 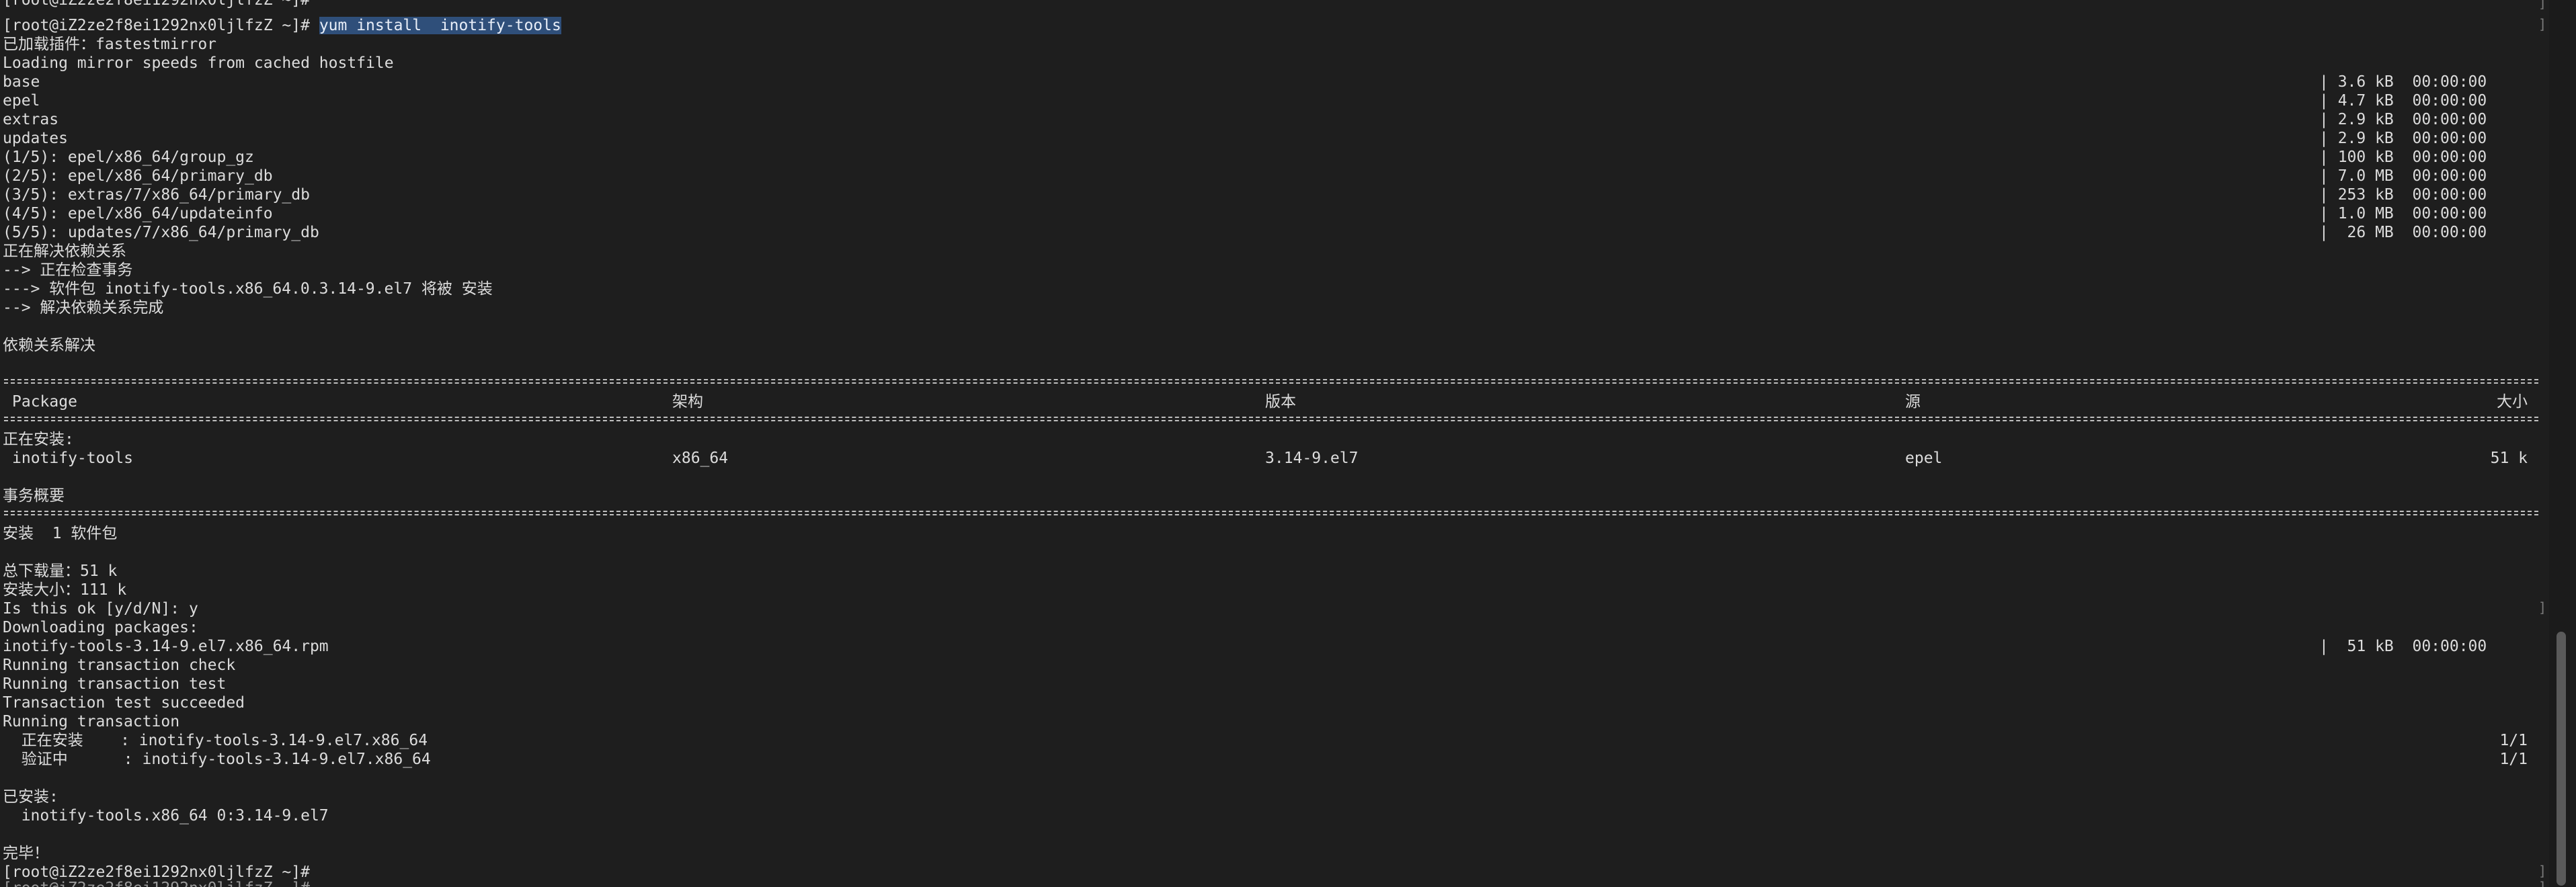 What do you see at coordinates (2509, 458) in the screenshot?
I see `row-size: 51 k` at bounding box center [2509, 458].